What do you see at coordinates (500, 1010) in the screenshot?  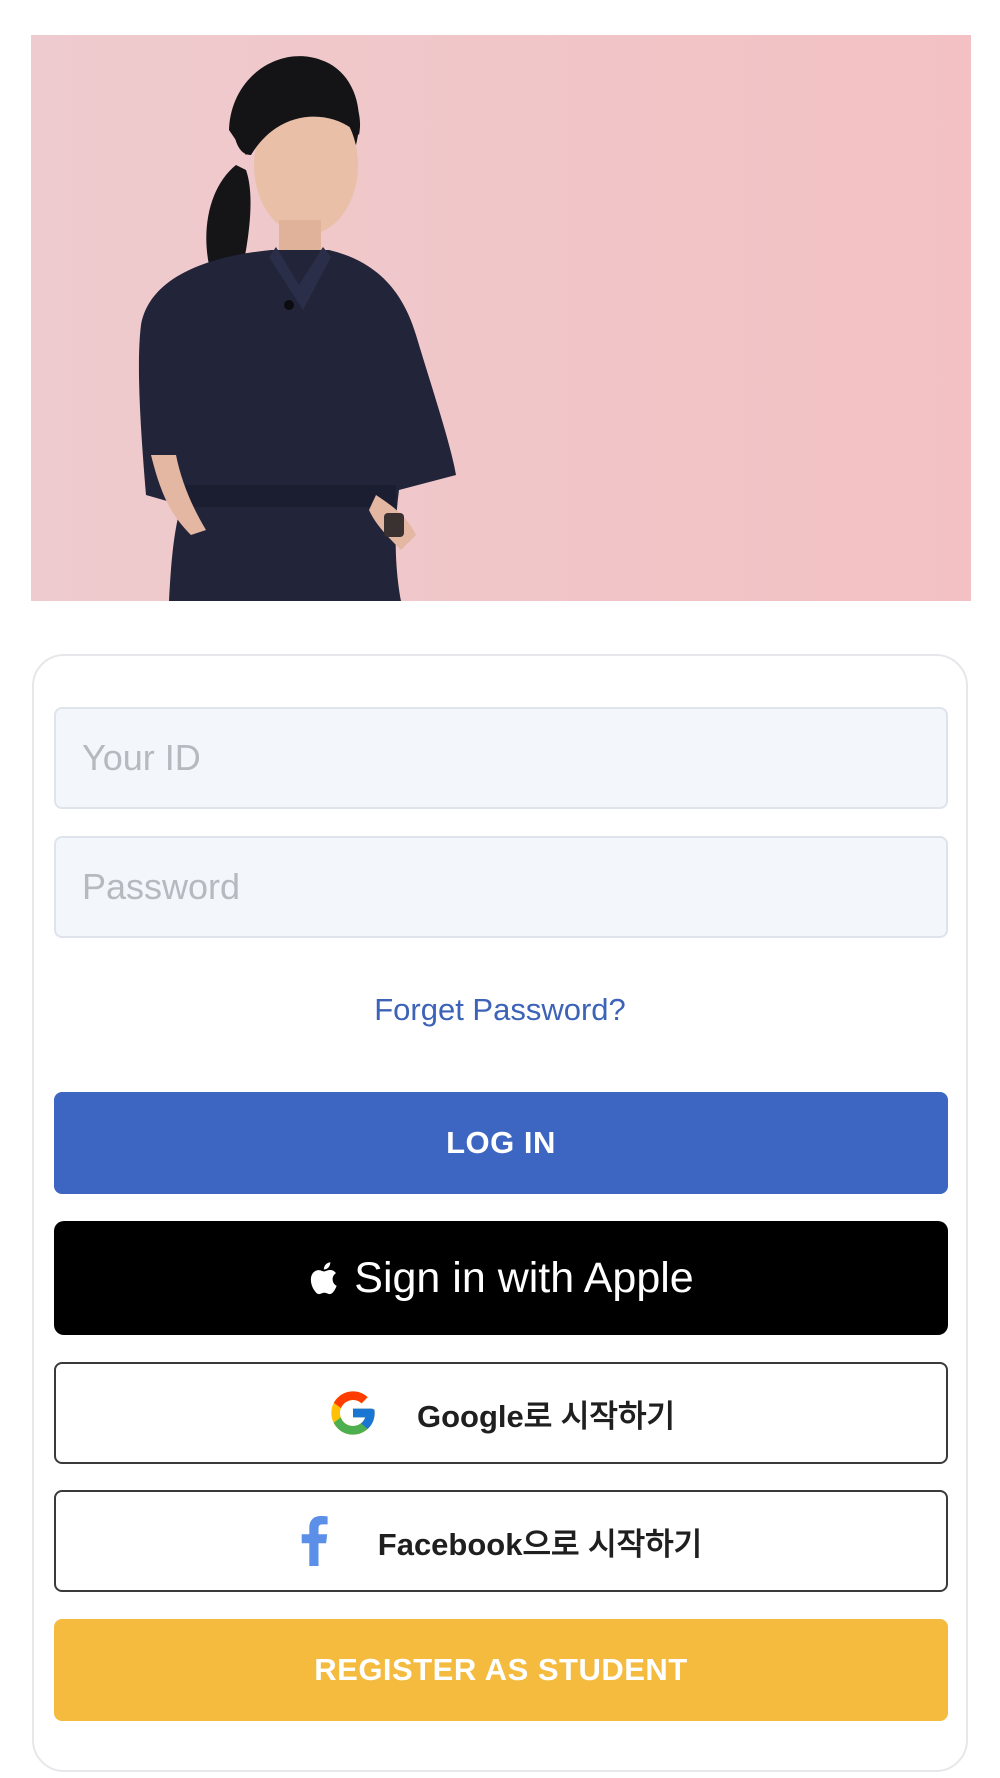 I see `forgot-password-link: Forget Password?` at bounding box center [500, 1010].